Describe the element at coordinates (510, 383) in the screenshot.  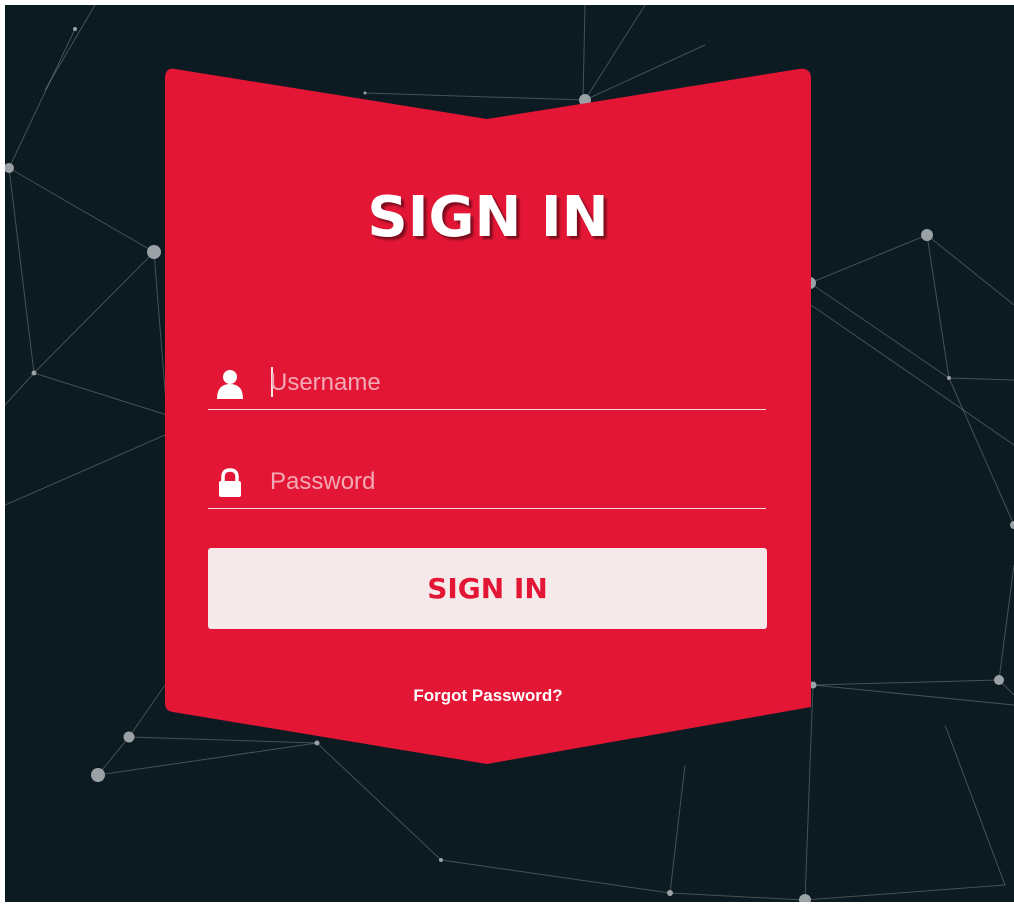
I see `username-input` at that location.